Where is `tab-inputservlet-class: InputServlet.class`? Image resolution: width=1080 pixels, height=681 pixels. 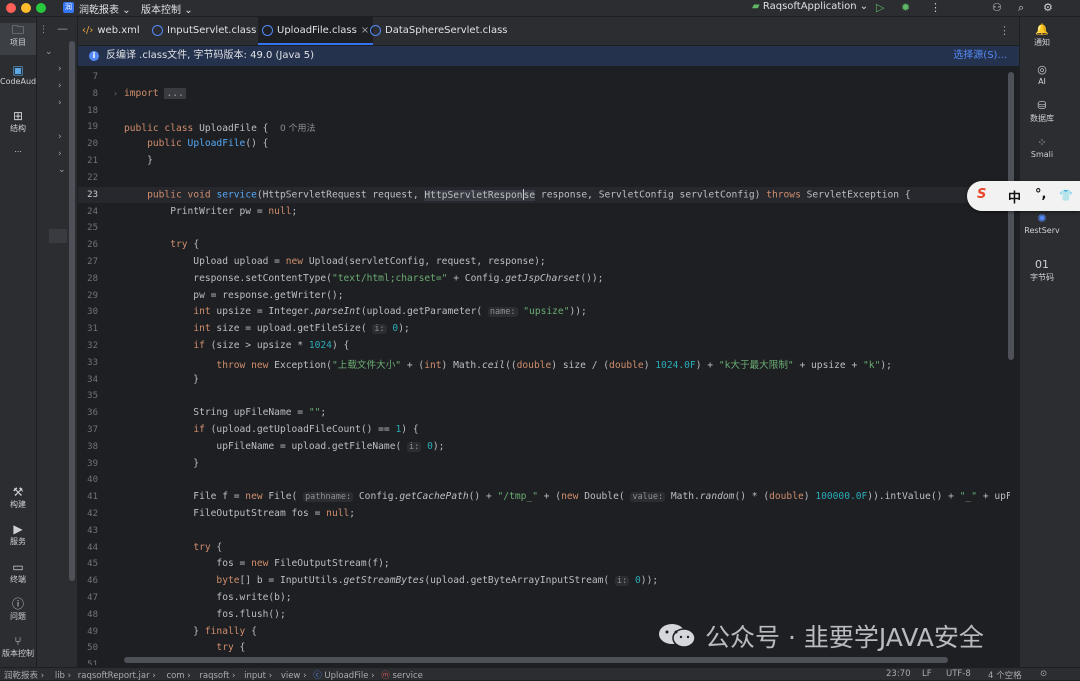
tab-inputservlet-class: InputServlet.class is located at coordinates (204, 31).